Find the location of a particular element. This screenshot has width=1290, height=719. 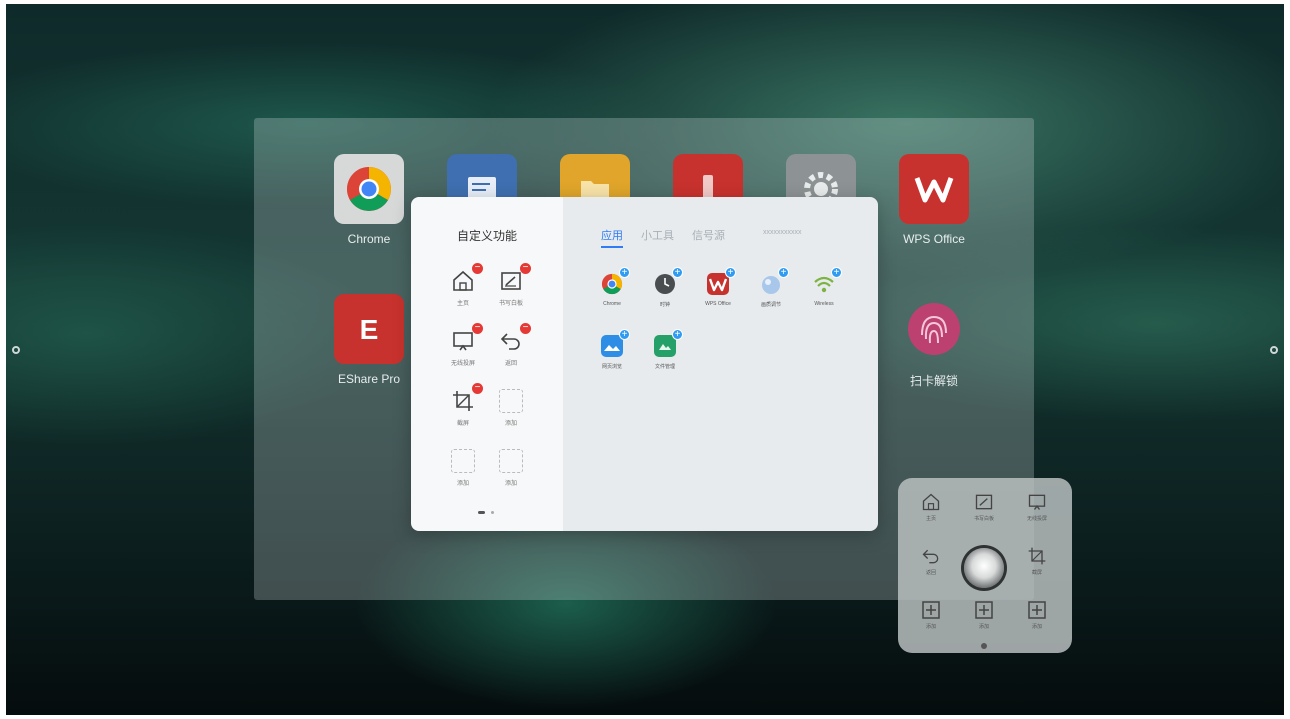

slot-screenshot: − 截屏 is located at coordinates (463, 405).